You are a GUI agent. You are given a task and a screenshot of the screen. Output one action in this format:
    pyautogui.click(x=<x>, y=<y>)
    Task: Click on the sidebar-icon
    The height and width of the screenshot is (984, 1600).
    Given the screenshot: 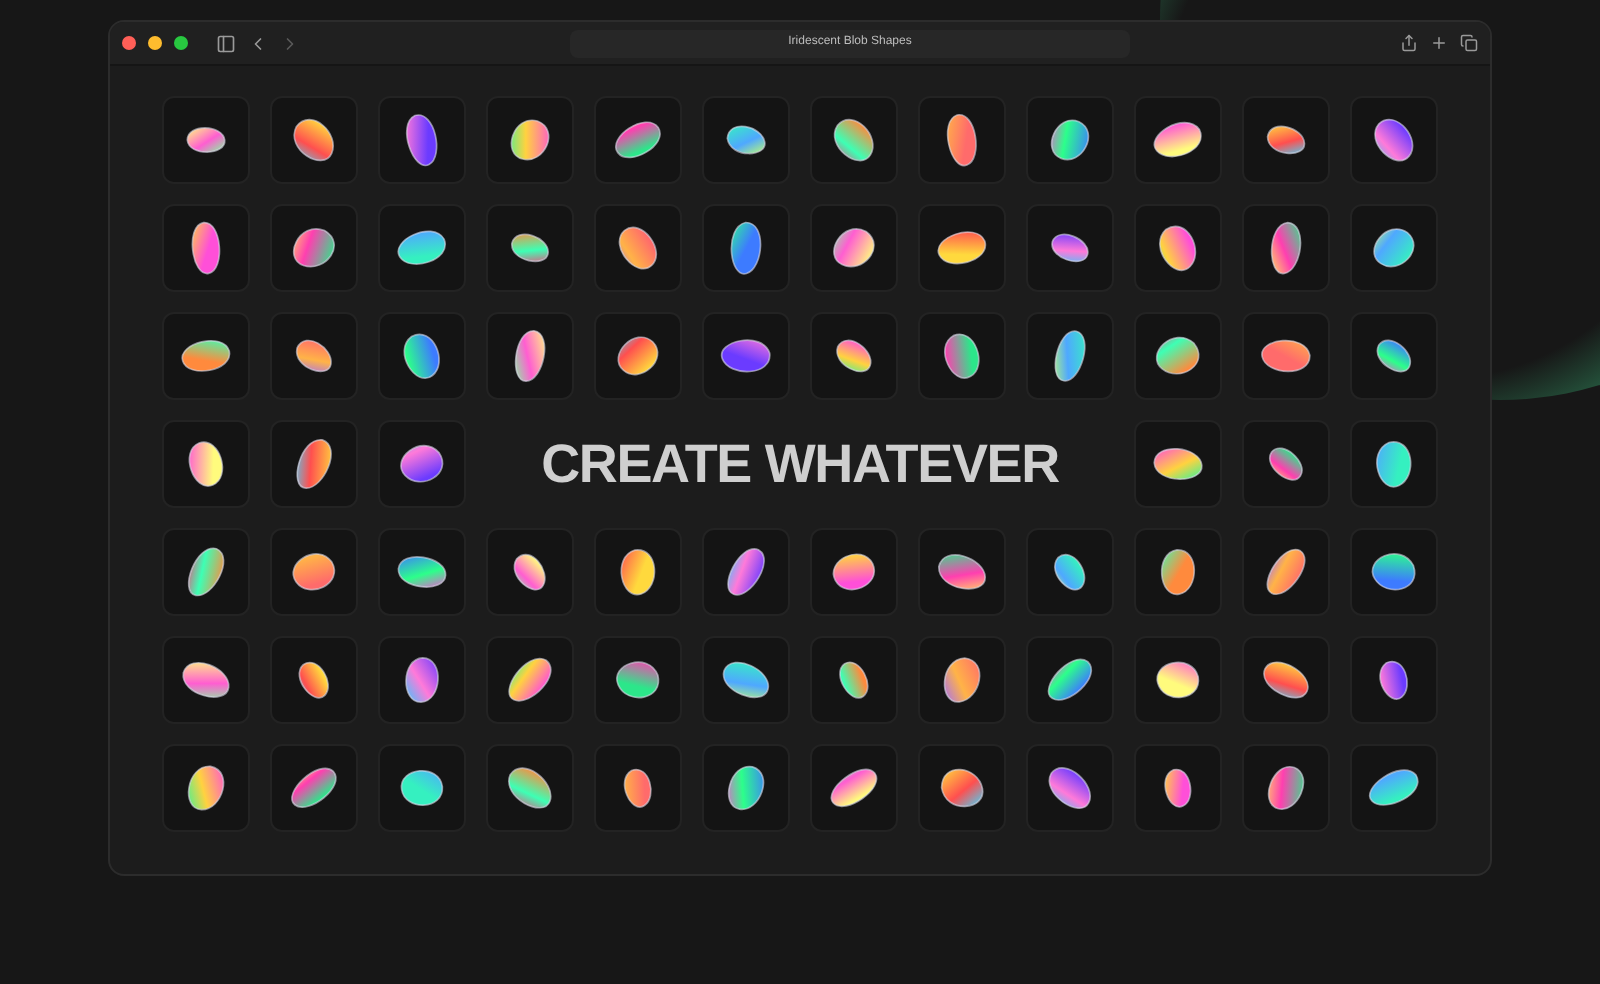 What is the action you would take?
    pyautogui.click(x=226, y=43)
    